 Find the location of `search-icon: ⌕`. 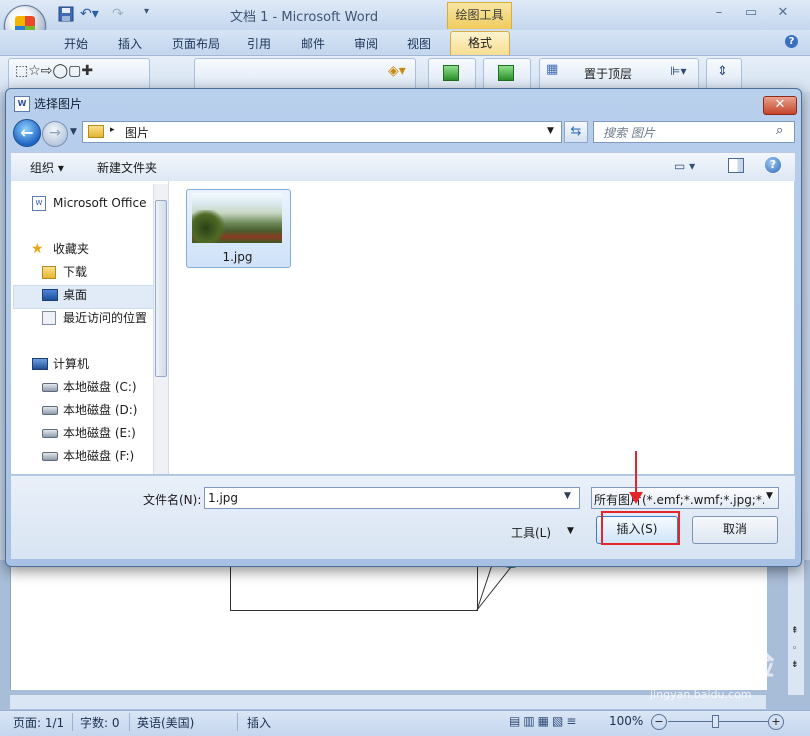

search-icon: ⌕ is located at coordinates (779, 130).